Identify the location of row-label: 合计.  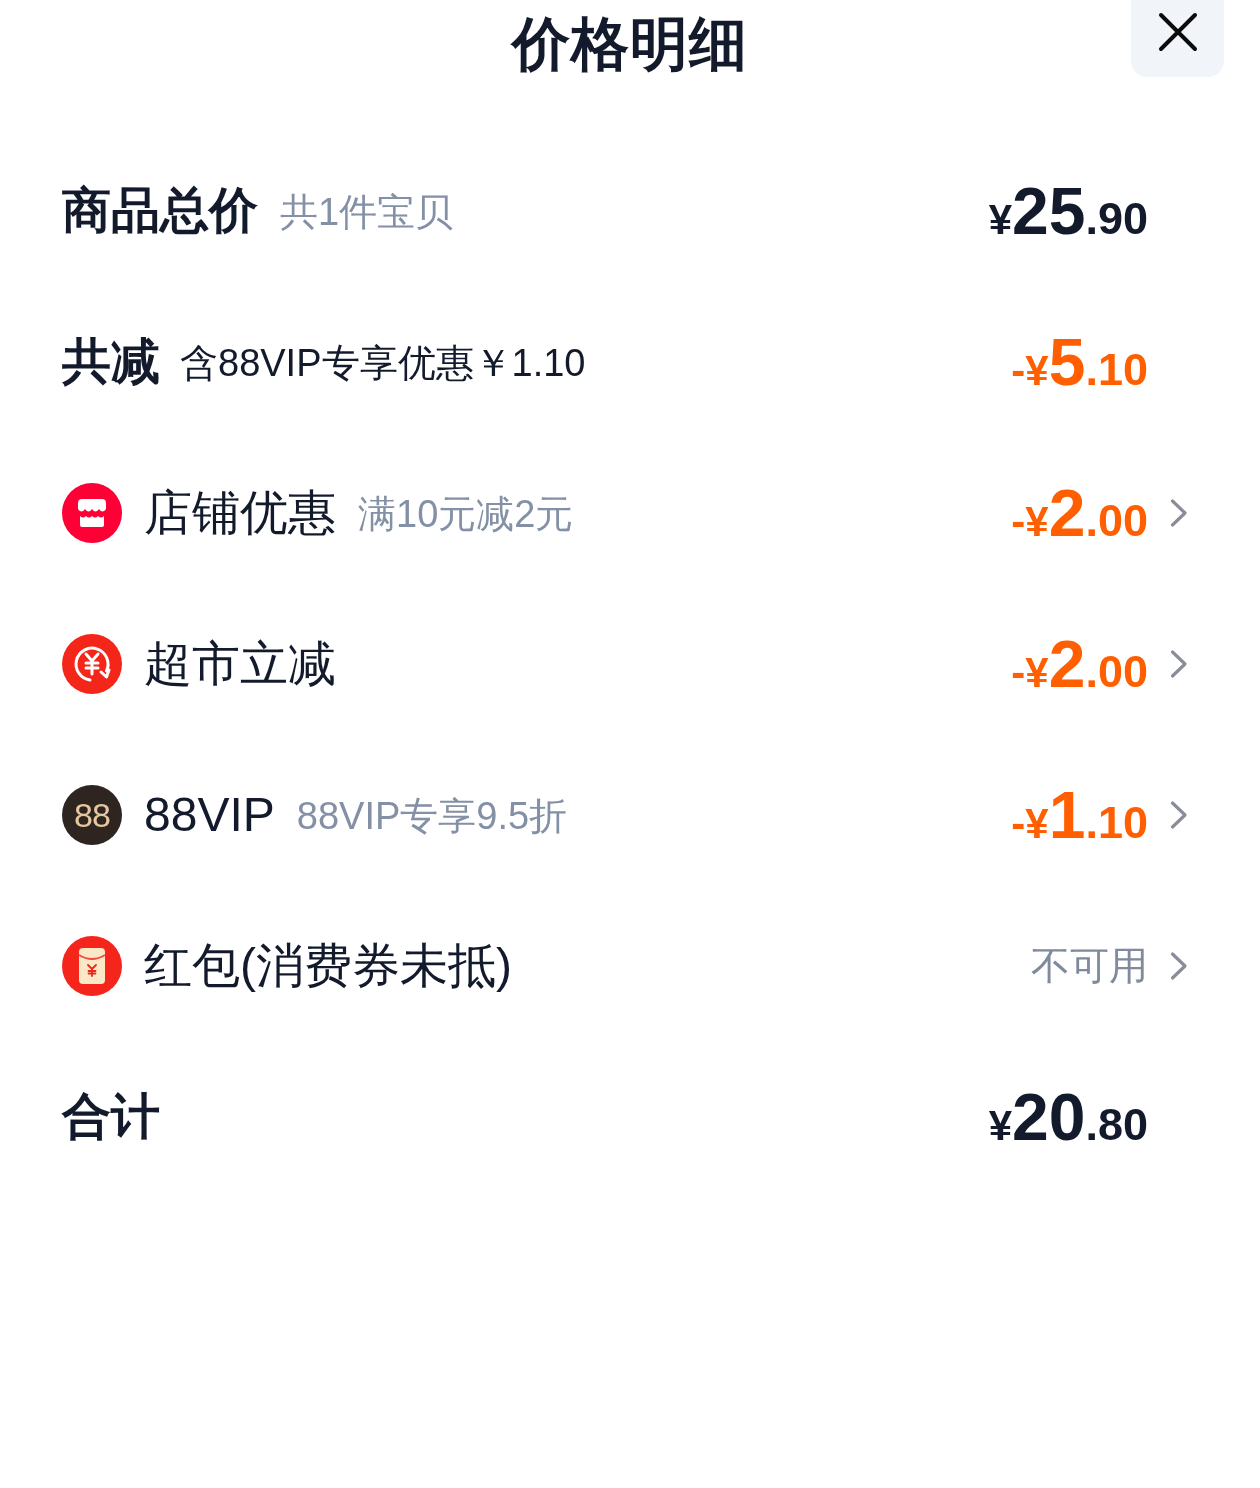
(111, 1116).